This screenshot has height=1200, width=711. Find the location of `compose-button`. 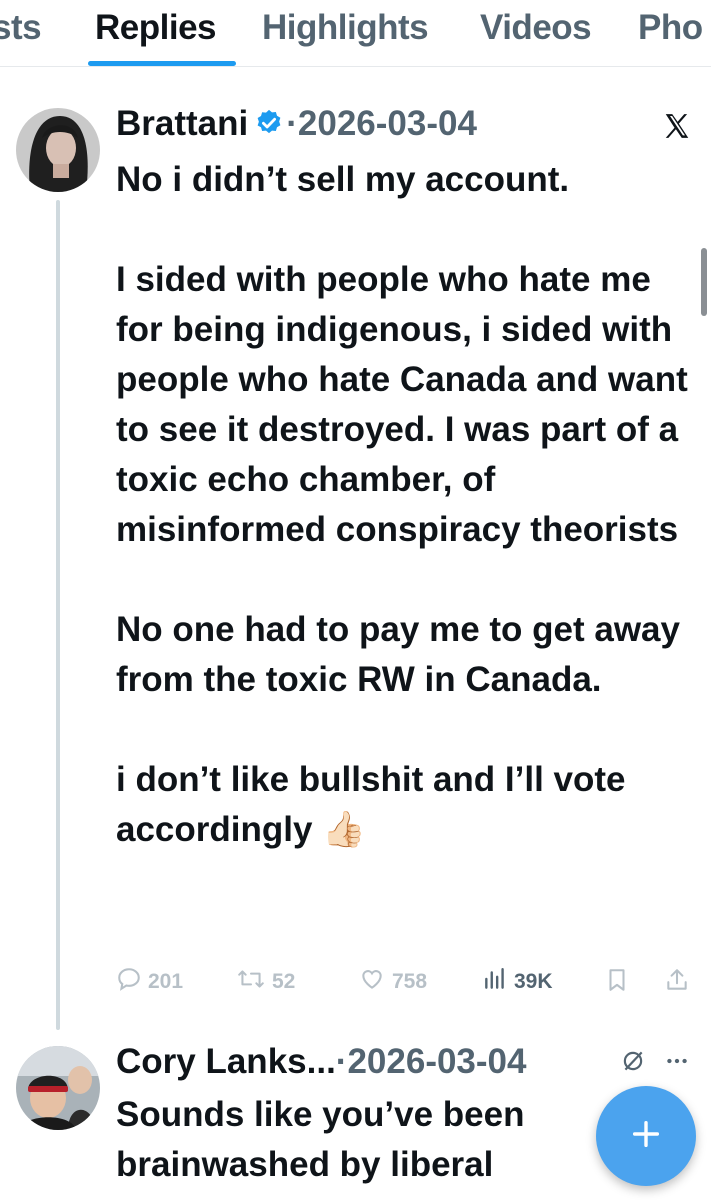

compose-button is located at coordinates (646, 1136).